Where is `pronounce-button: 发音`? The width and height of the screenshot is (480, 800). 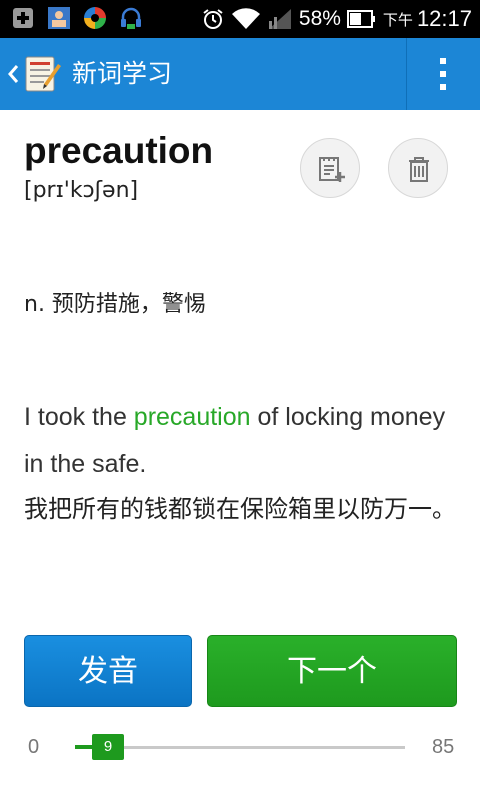
pronounce-button: 发音 is located at coordinates (108, 671).